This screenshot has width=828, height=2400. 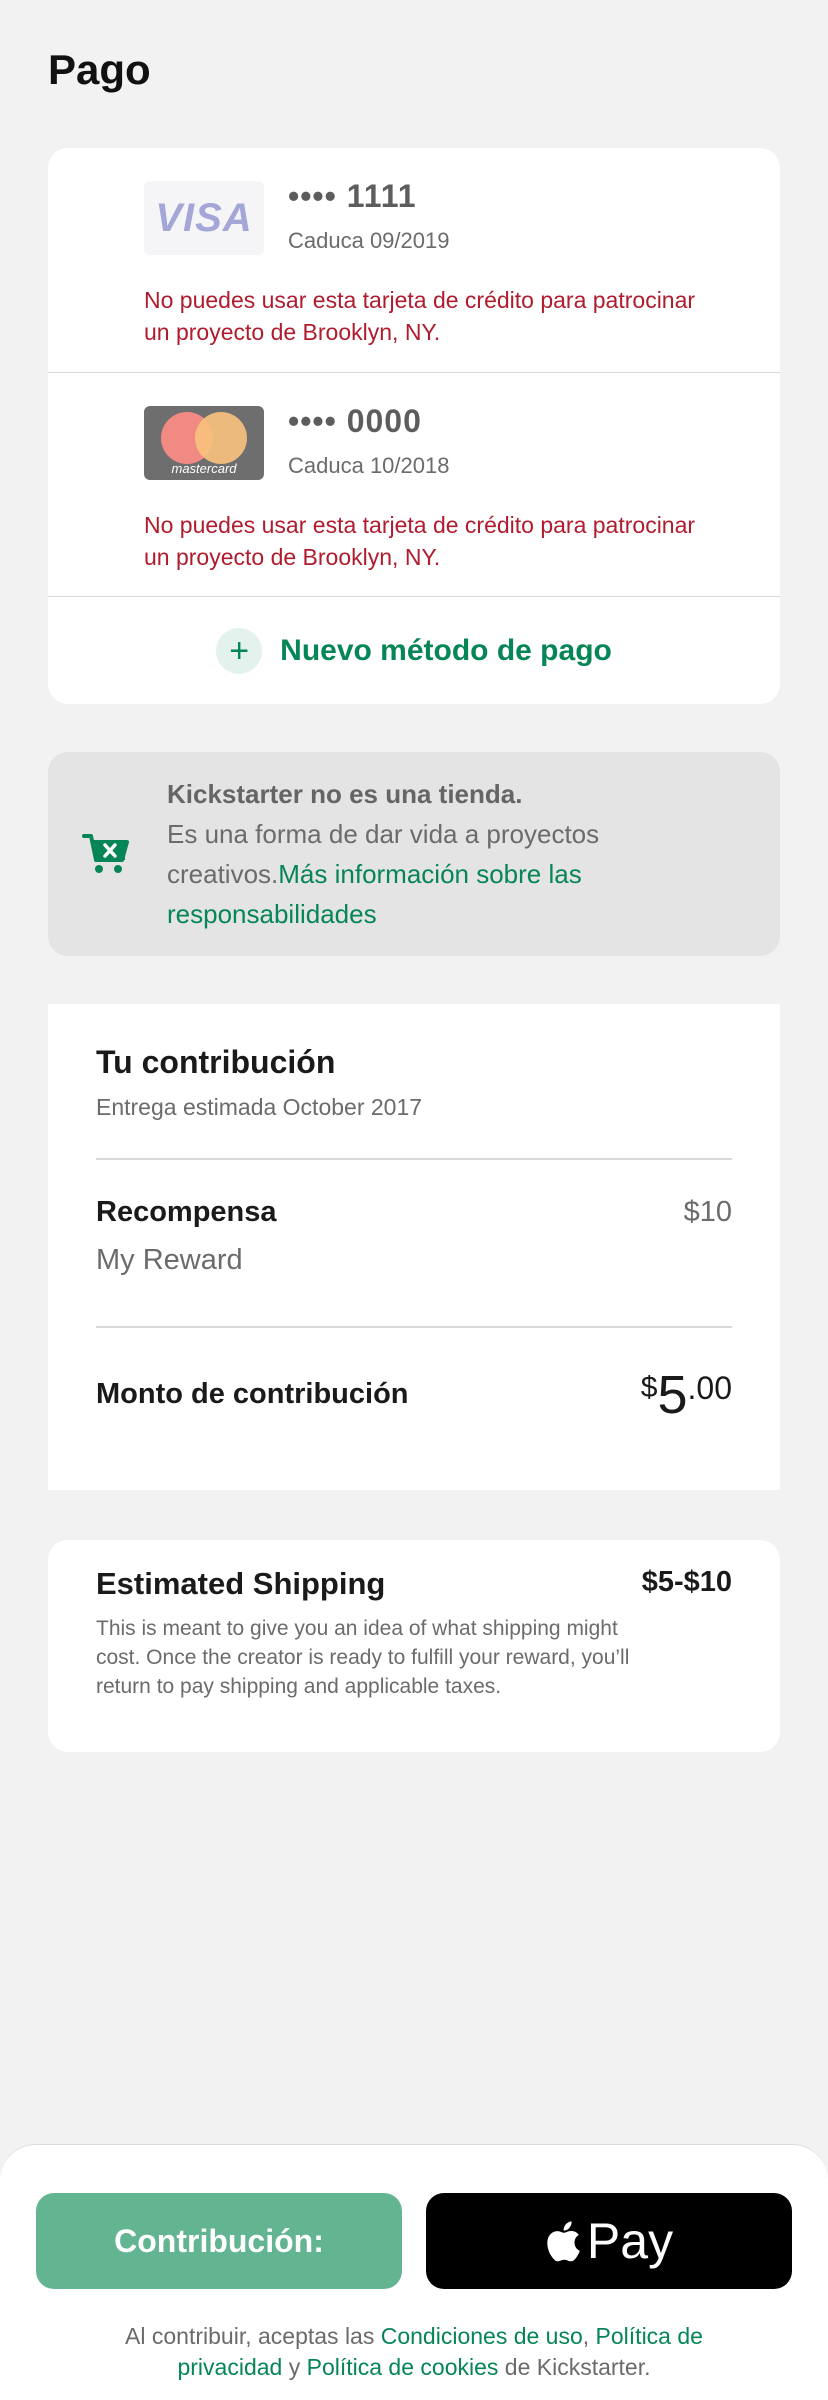 I want to click on apple-pay-button: Pay, so click(x=609, y=2241).